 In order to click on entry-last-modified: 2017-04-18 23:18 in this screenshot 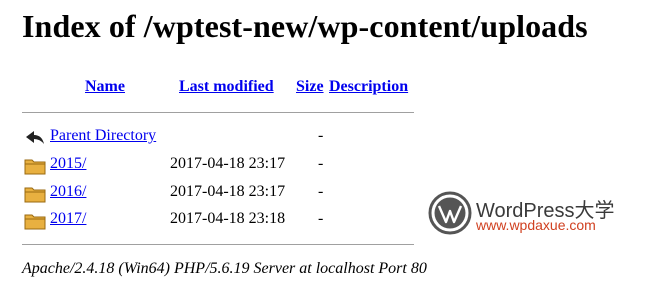, I will do `click(228, 218)`.